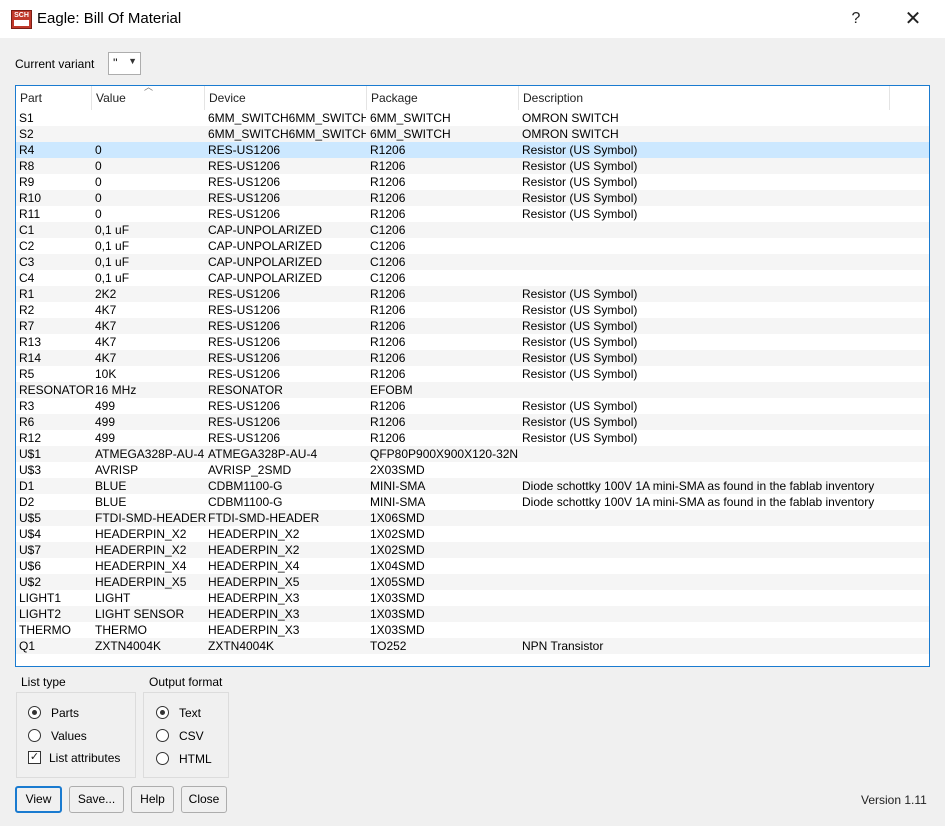 The height and width of the screenshot is (826, 945). Describe the element at coordinates (472, 406) in the screenshot. I see `table-row: R3 499 RES-US1206 R1206 Resistor (US Symbol)` at that location.